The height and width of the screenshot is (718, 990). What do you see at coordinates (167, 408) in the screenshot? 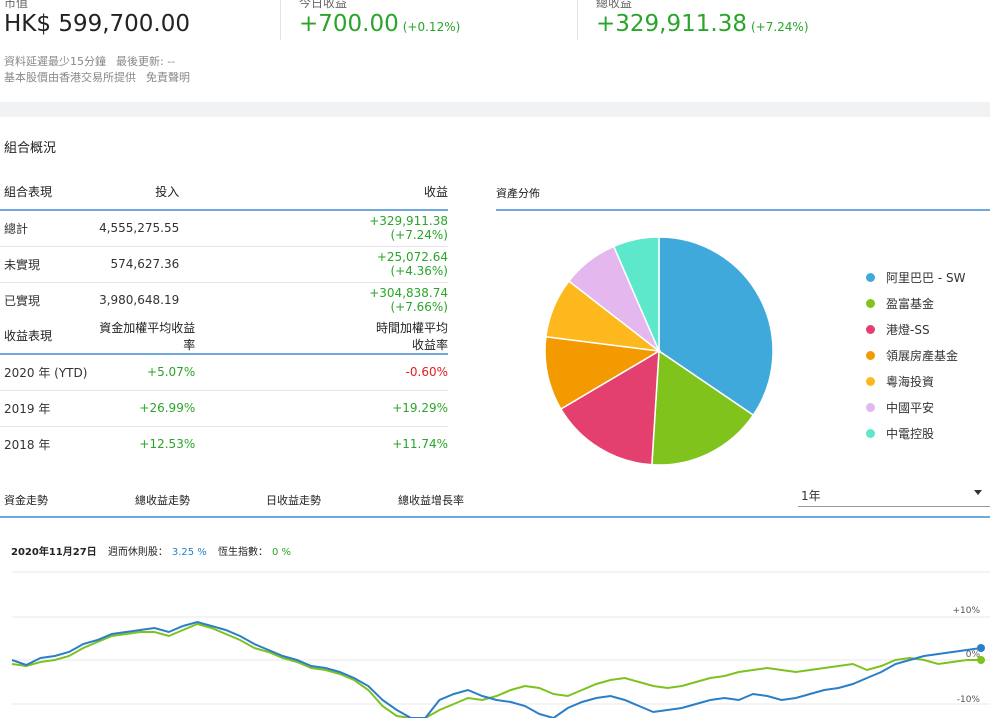
I see `row-money-weighted: +26.99%` at bounding box center [167, 408].